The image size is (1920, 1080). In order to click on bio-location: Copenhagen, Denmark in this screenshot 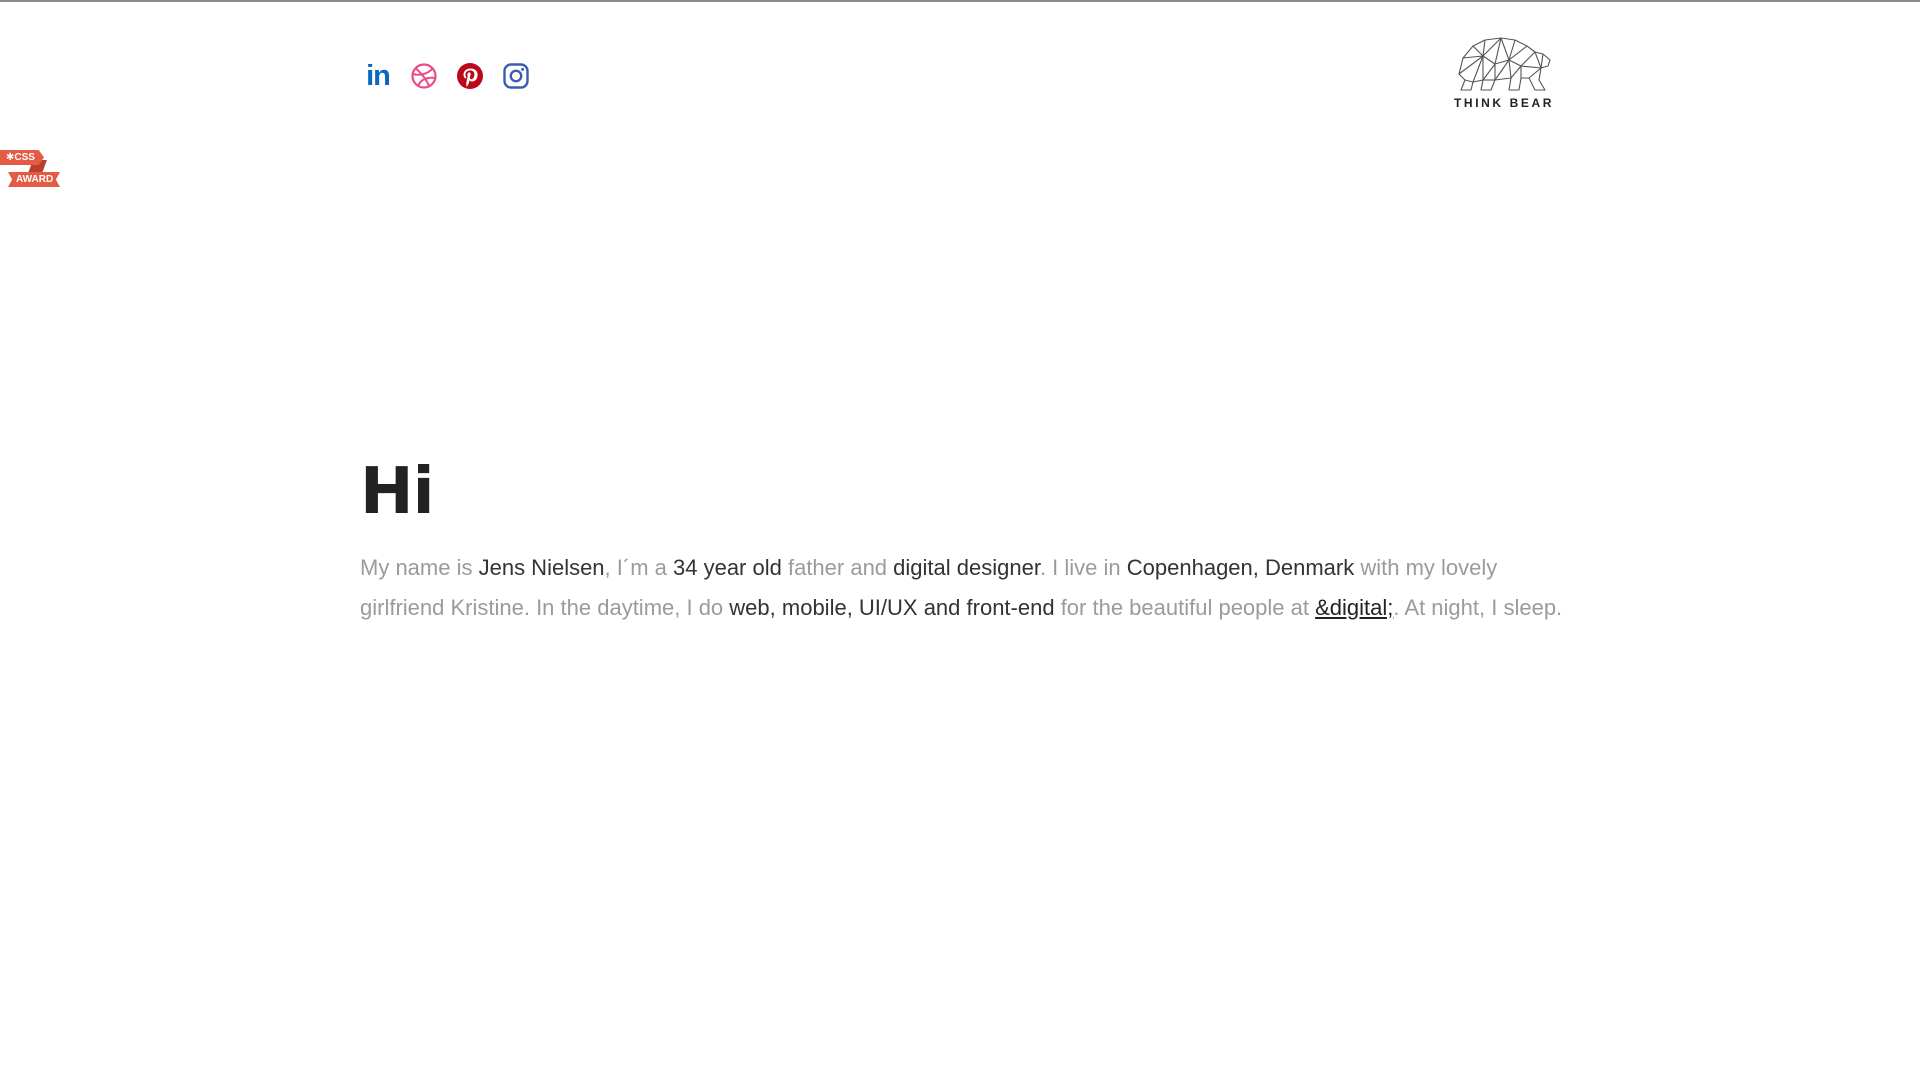, I will do `click(1240, 567)`.